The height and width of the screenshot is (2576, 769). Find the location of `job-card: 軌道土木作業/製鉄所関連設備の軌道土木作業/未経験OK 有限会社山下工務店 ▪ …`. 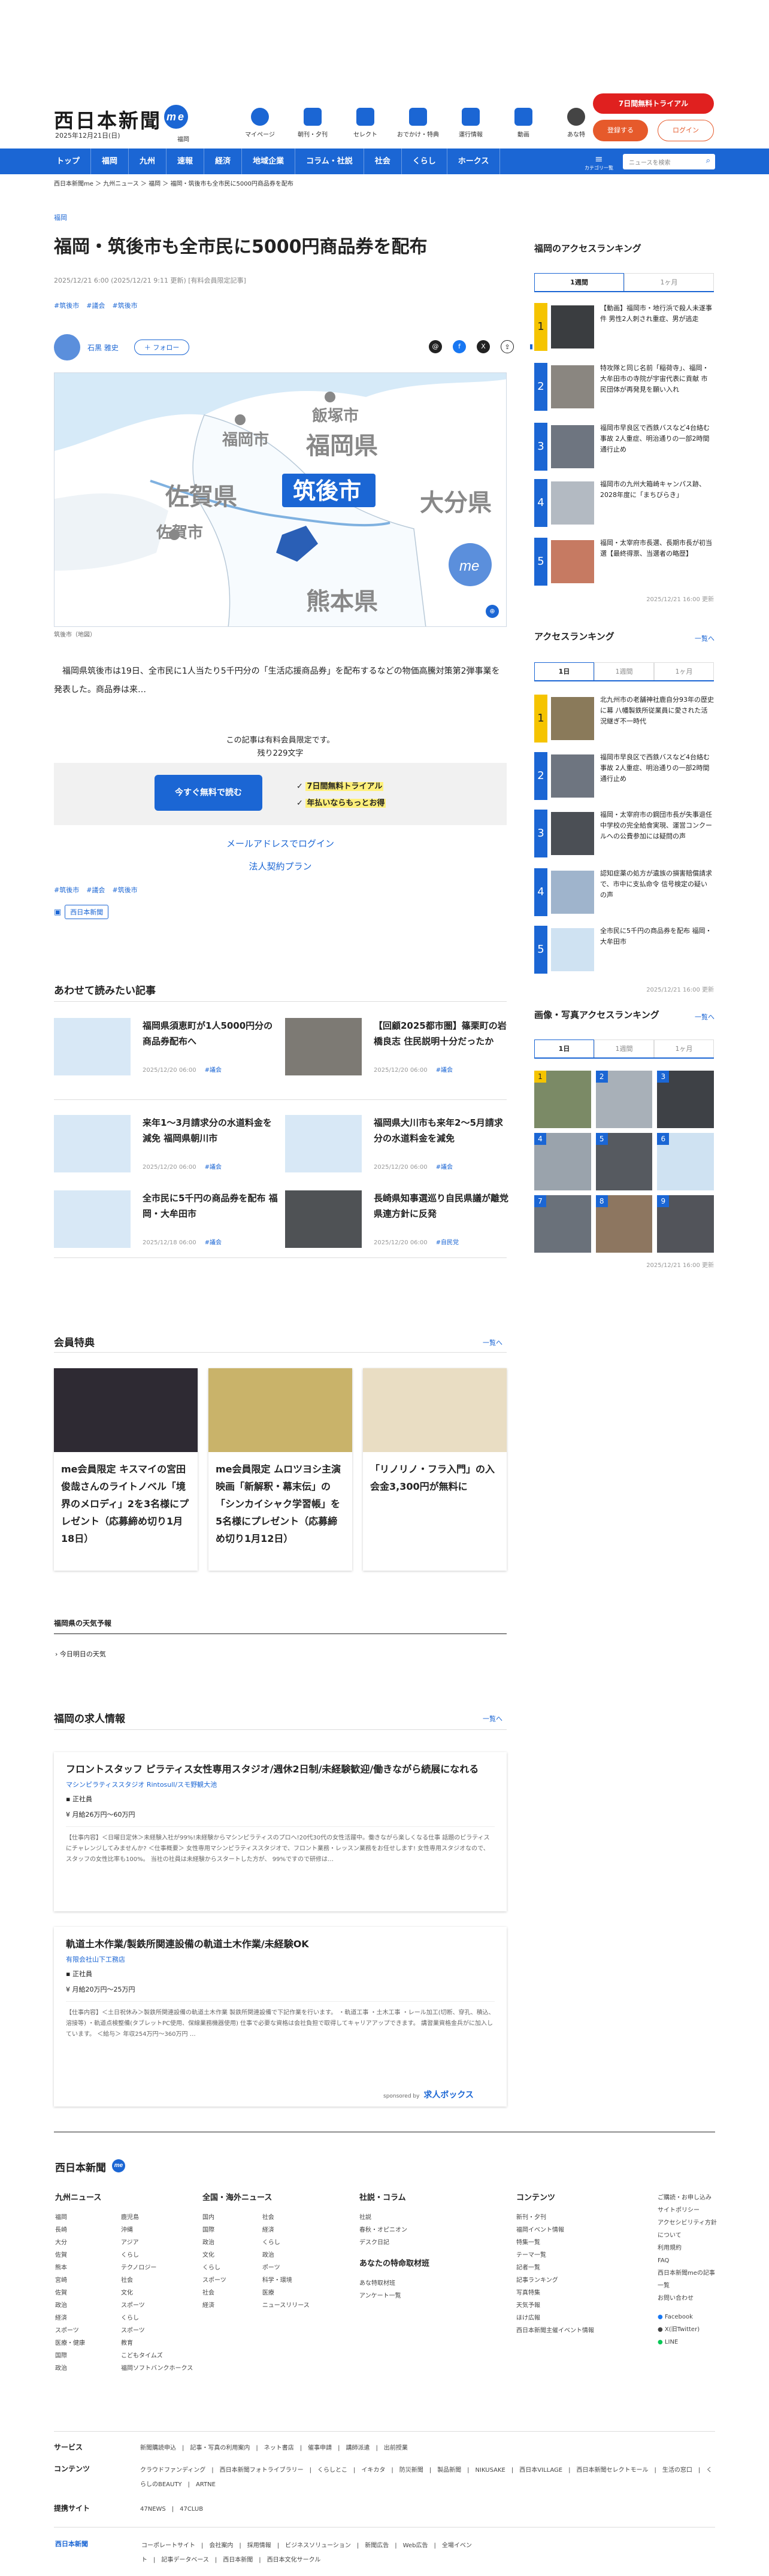

job-card: 軌道土木作業/製鉄所関連設備の軌道土木作業/未経験OK 有限会社山下工務店 ▪ … is located at coordinates (281, 2017).